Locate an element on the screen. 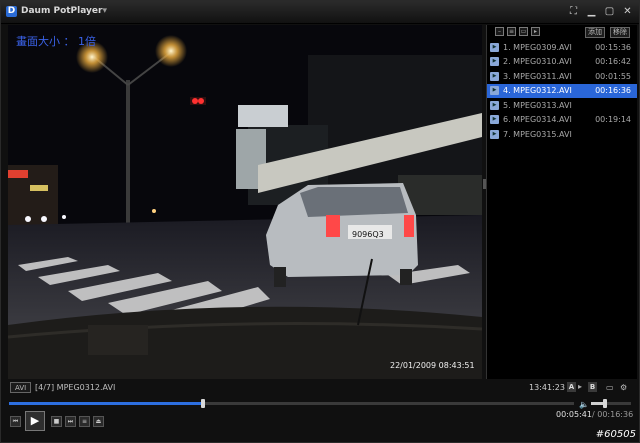 Image resolution: width=640 pixels, height=443 pixels. minimize-icon: ▁ is located at coordinates (591, 11).